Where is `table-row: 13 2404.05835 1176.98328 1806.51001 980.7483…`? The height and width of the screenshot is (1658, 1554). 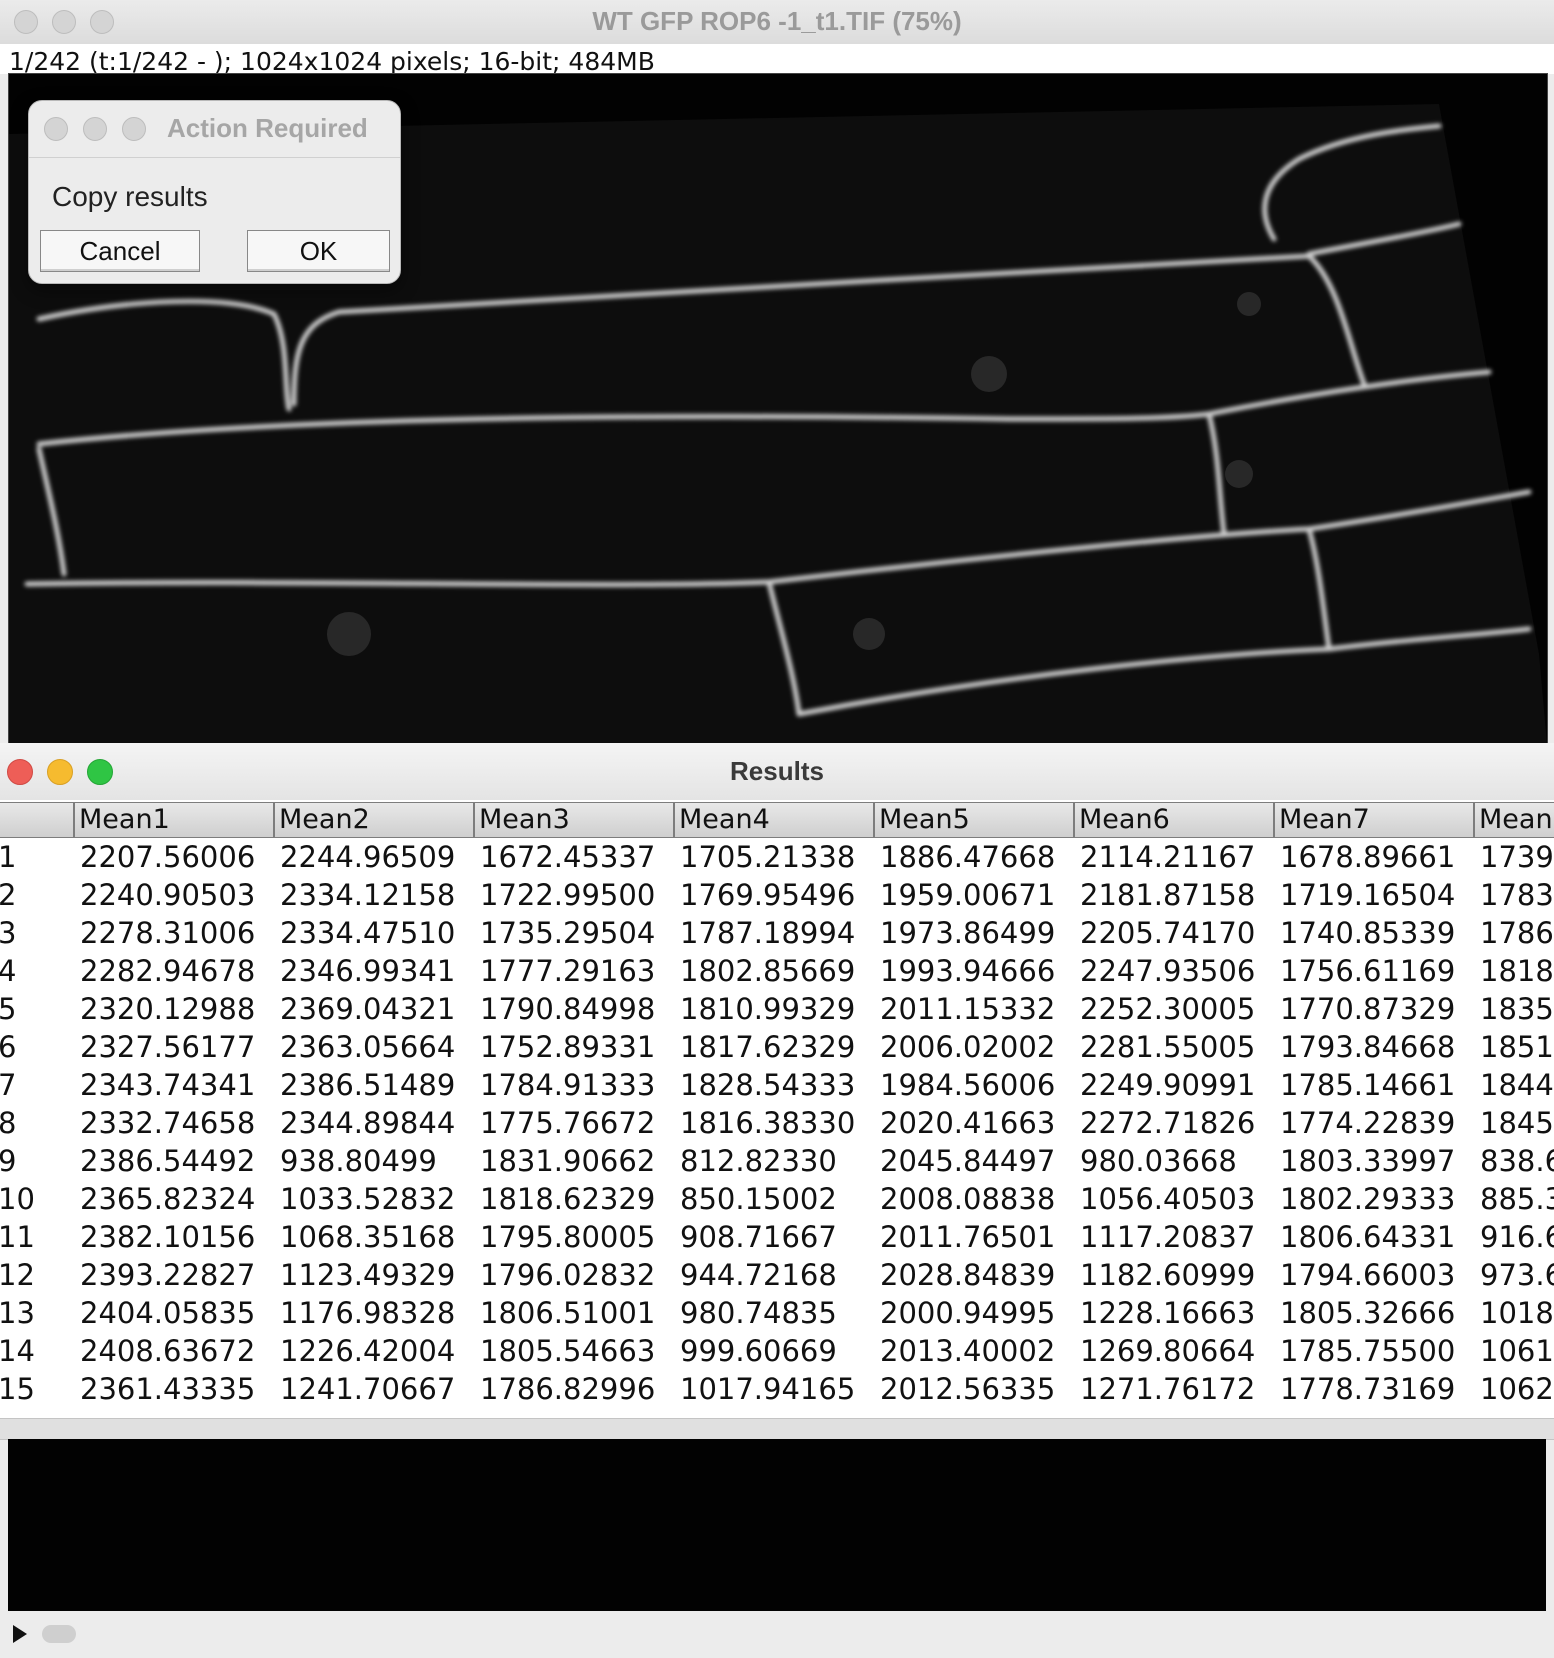 table-row: 13 2404.05835 1176.98328 1806.51001 980.7483… is located at coordinates (777, 1315).